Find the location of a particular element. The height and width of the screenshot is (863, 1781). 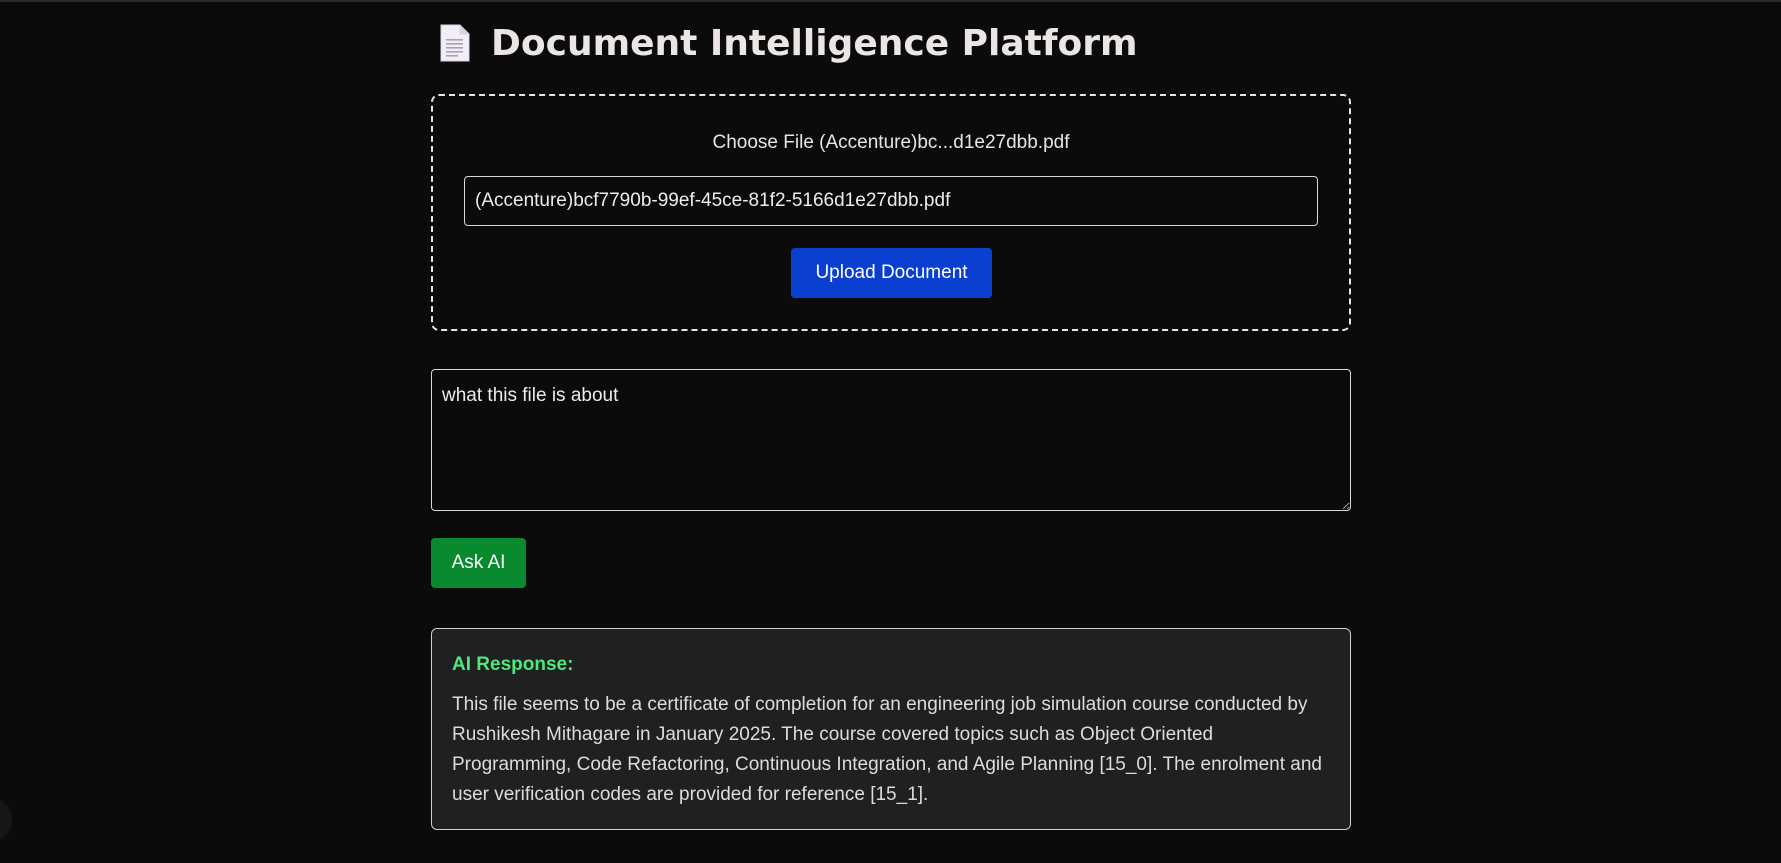

file-name-input is located at coordinates (891, 201).